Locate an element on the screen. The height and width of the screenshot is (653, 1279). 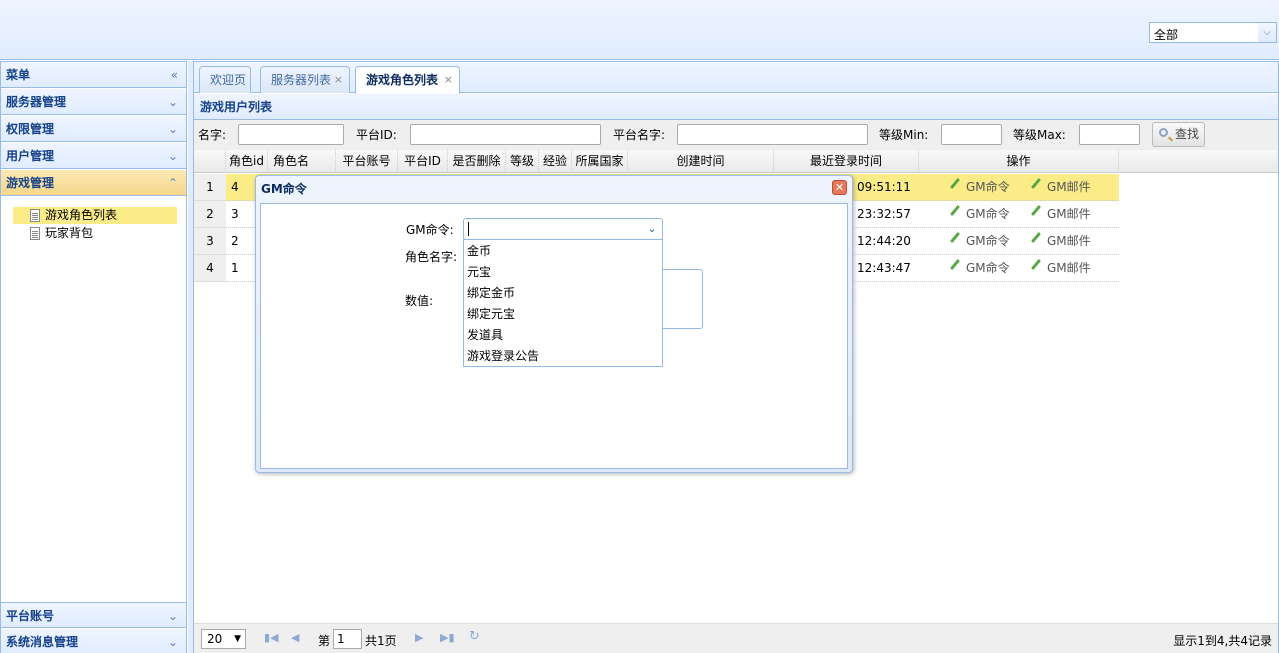
cell-role-id: 1 is located at coordinates (235, 268).